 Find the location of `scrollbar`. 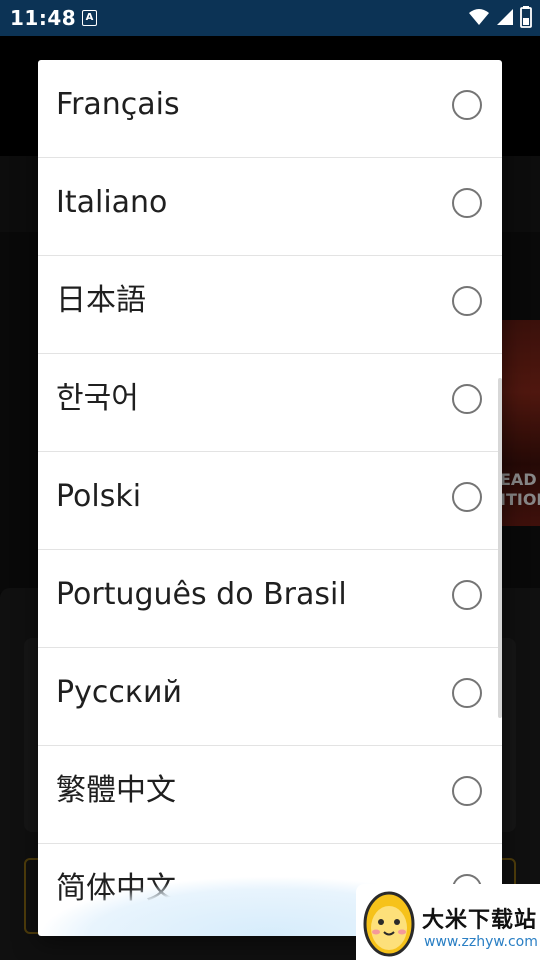

scrollbar is located at coordinates (500, 548).